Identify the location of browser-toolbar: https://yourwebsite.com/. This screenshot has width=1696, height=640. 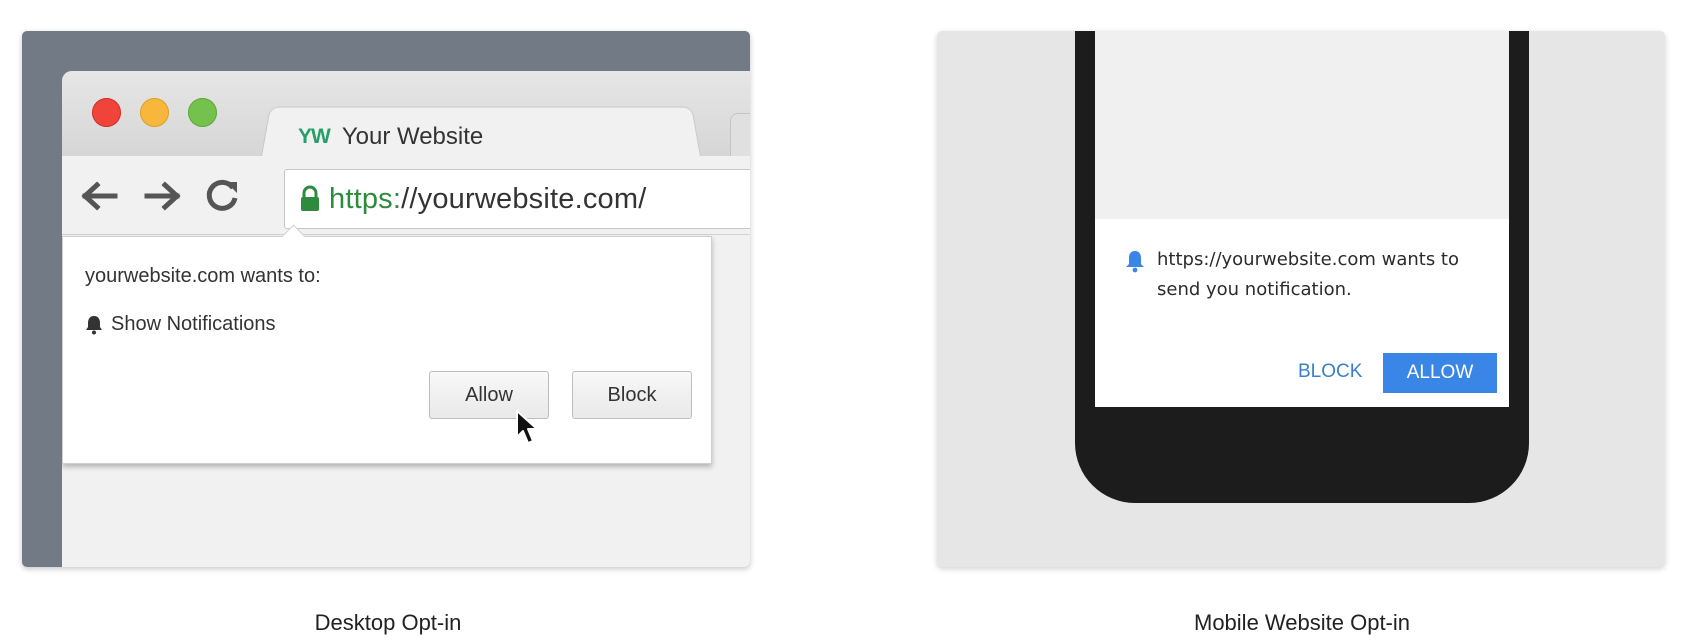
(406, 195).